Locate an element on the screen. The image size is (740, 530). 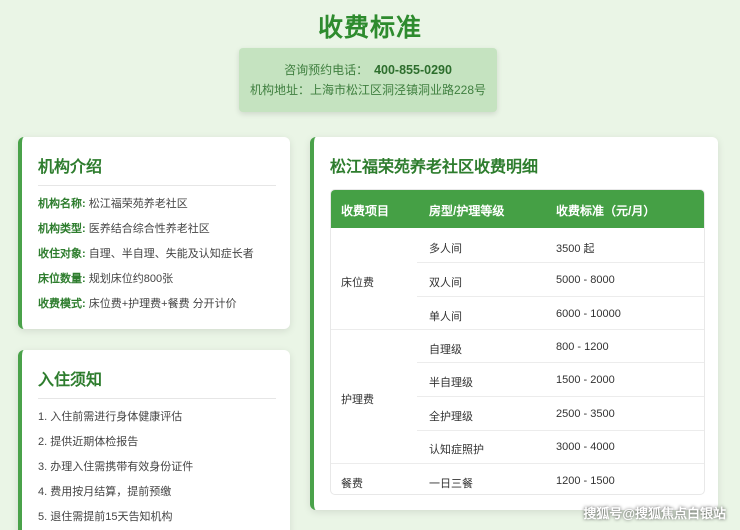
intro-key: 收住对象: is located at coordinates (62, 254).